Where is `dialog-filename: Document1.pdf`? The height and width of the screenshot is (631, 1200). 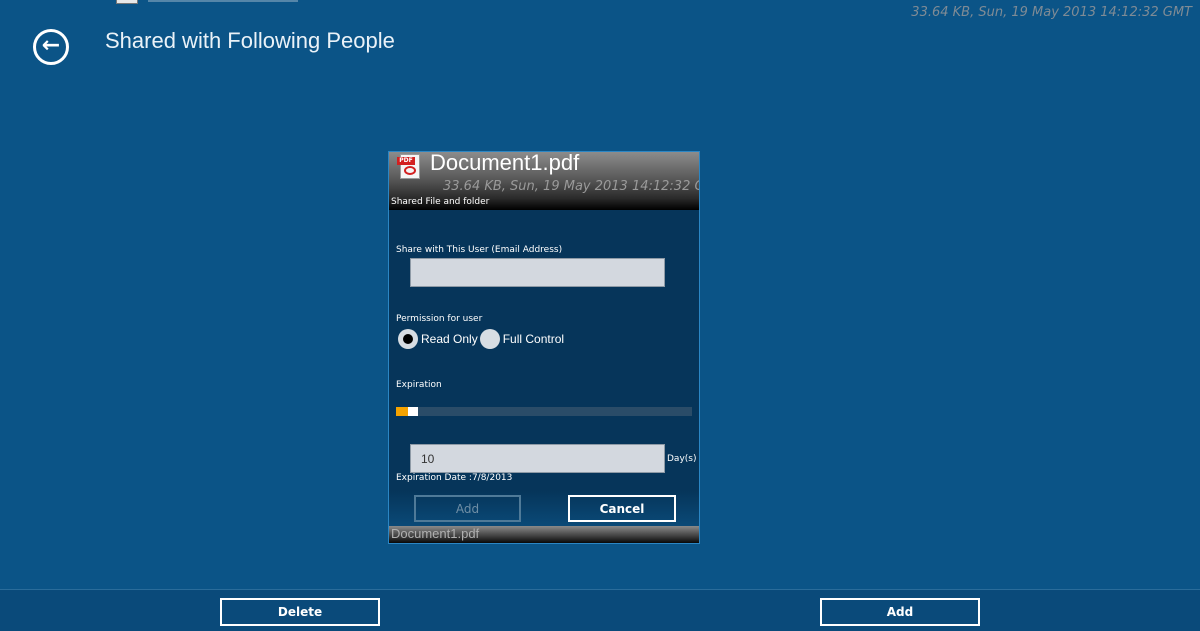
dialog-filename: Document1.pdf is located at coordinates (505, 163).